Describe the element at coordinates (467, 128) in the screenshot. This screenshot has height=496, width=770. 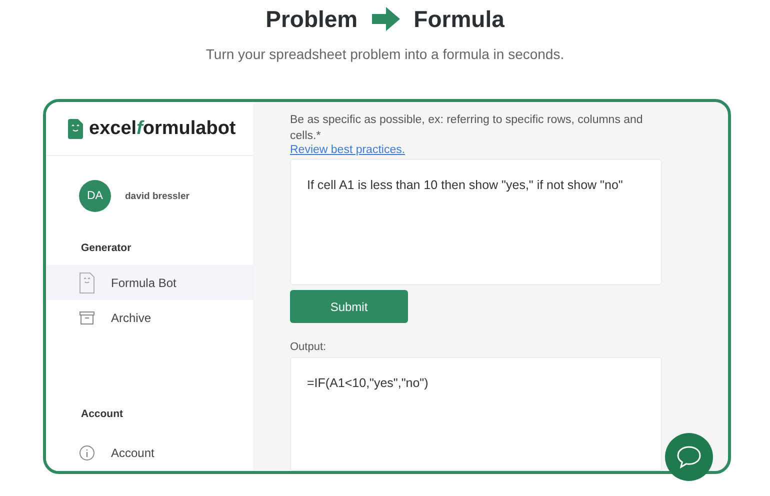
I see `instructions-text: Be as specific as possible, ex: referring to specific rows, columns and cells.*` at that location.